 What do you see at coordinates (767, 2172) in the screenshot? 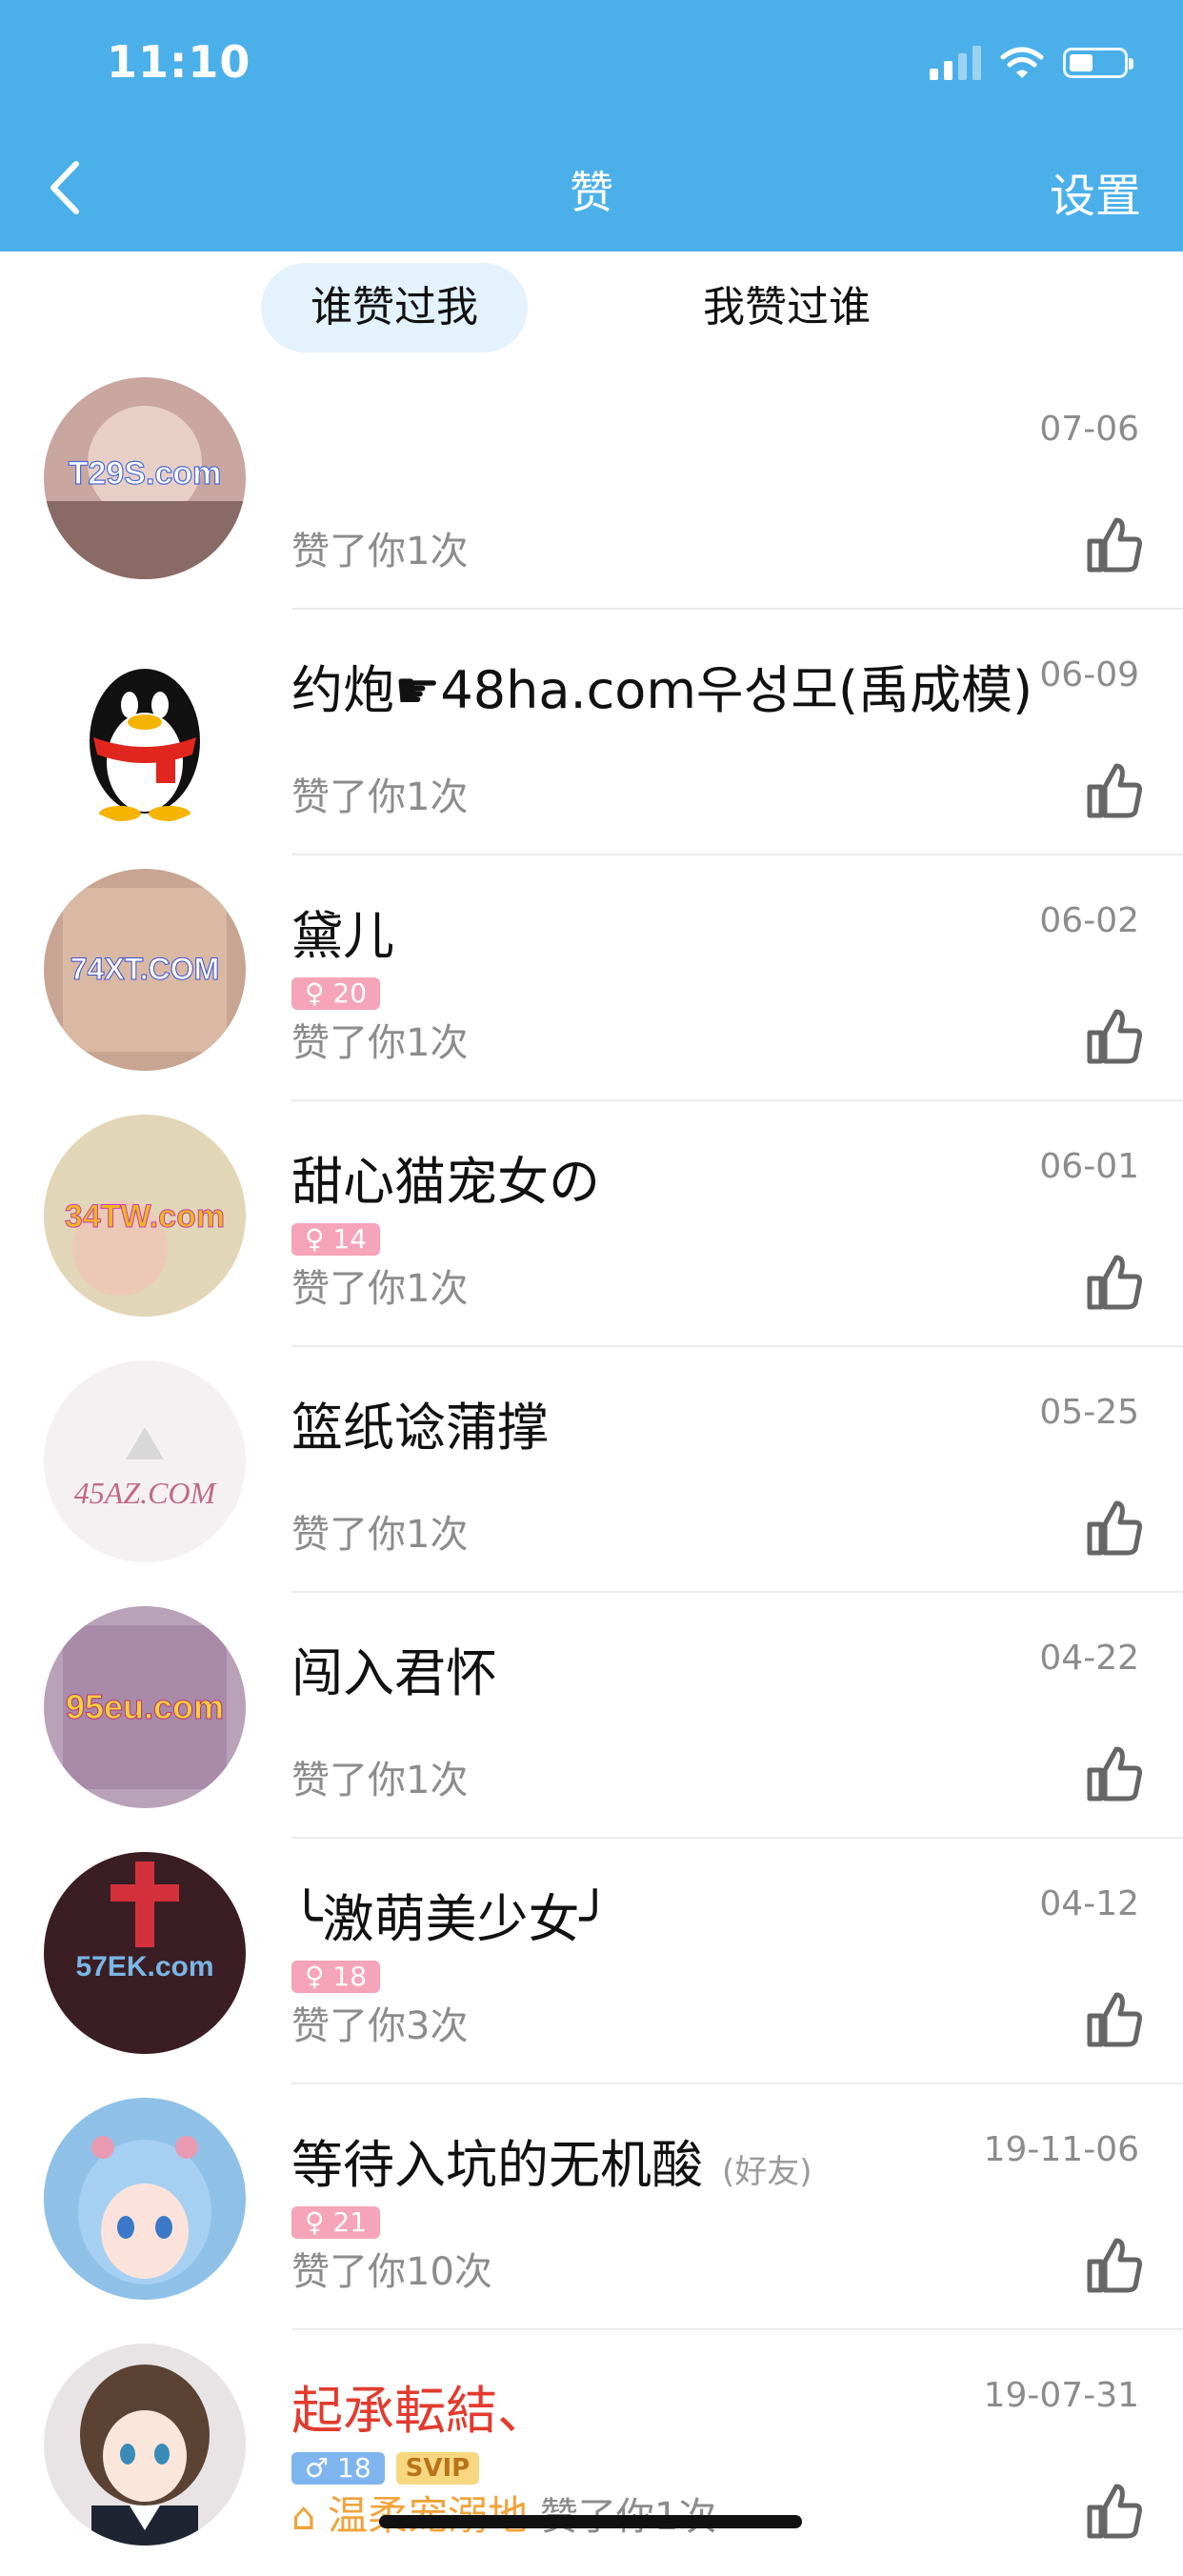
I see `friend-tag: (好友)` at bounding box center [767, 2172].